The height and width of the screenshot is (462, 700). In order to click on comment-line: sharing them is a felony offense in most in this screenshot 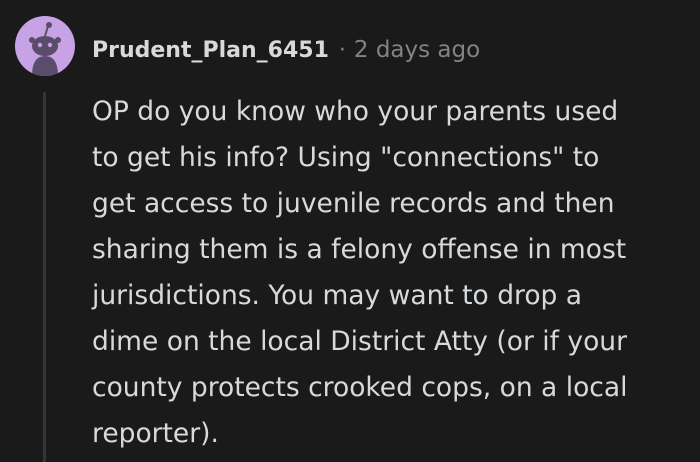, I will do `click(359, 249)`.